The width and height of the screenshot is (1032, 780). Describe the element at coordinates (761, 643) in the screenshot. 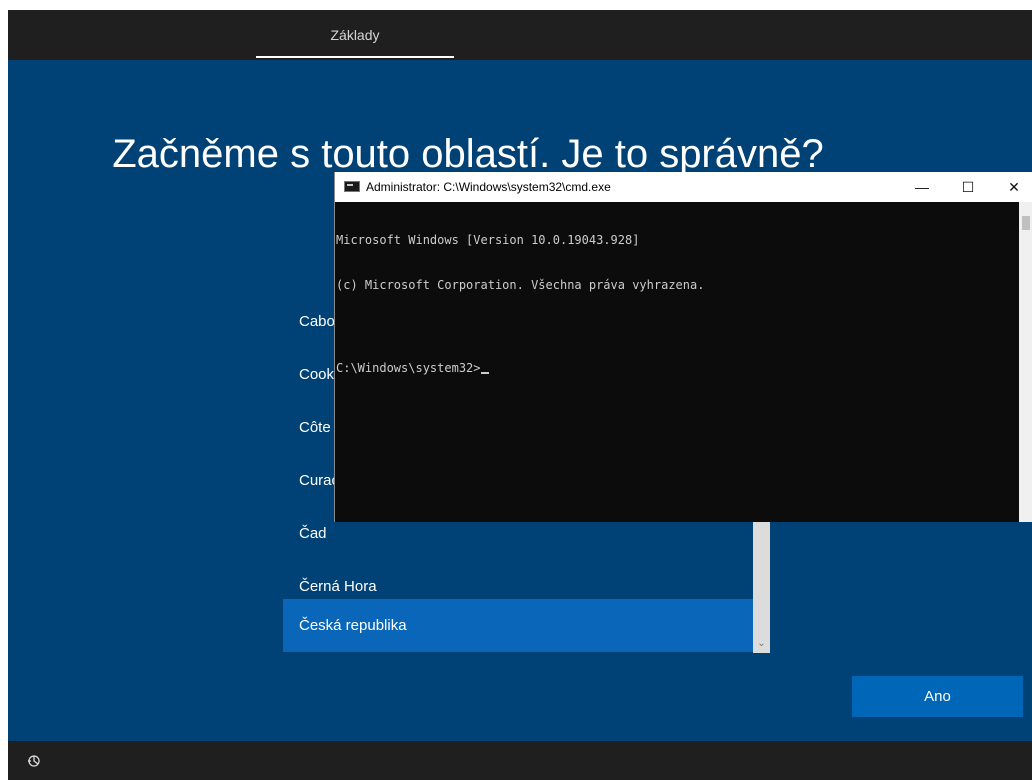

I see `chevron-down-icon: ⌄` at that location.